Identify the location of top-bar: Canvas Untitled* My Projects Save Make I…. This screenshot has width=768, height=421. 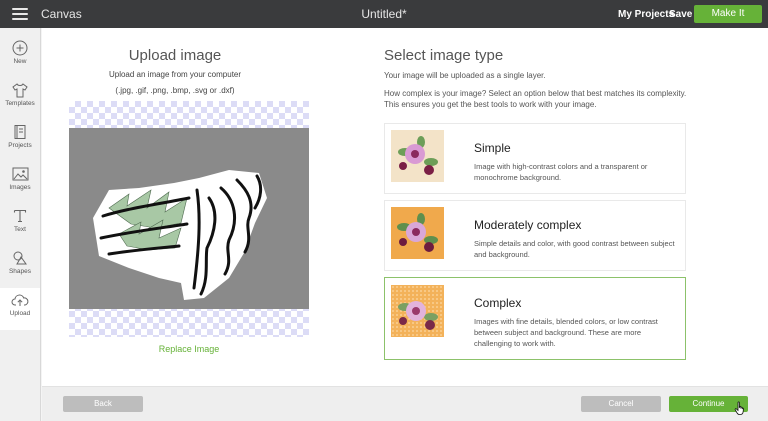
(384, 14).